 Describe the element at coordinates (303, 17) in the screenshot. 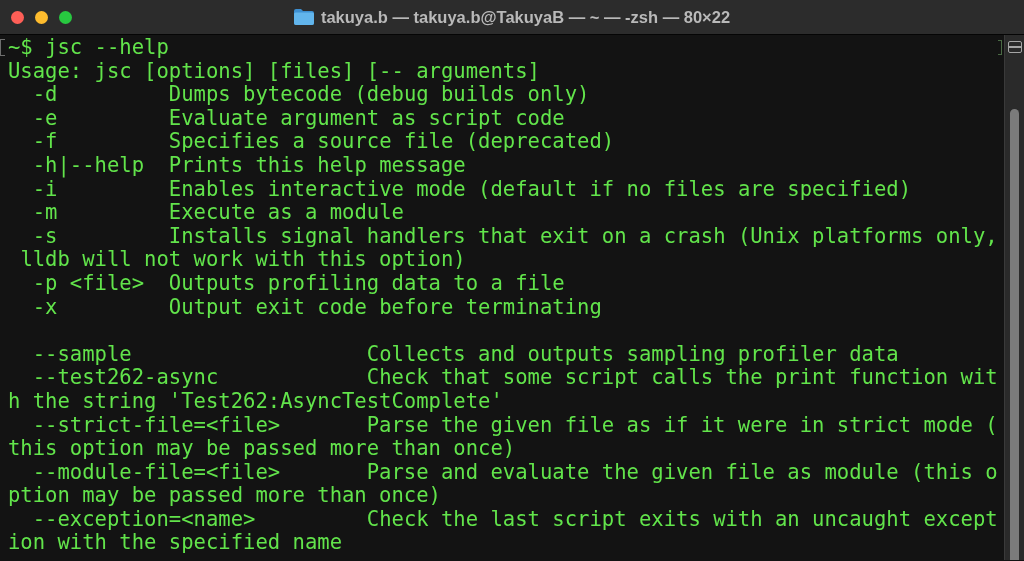

I see `folder-icon` at that location.